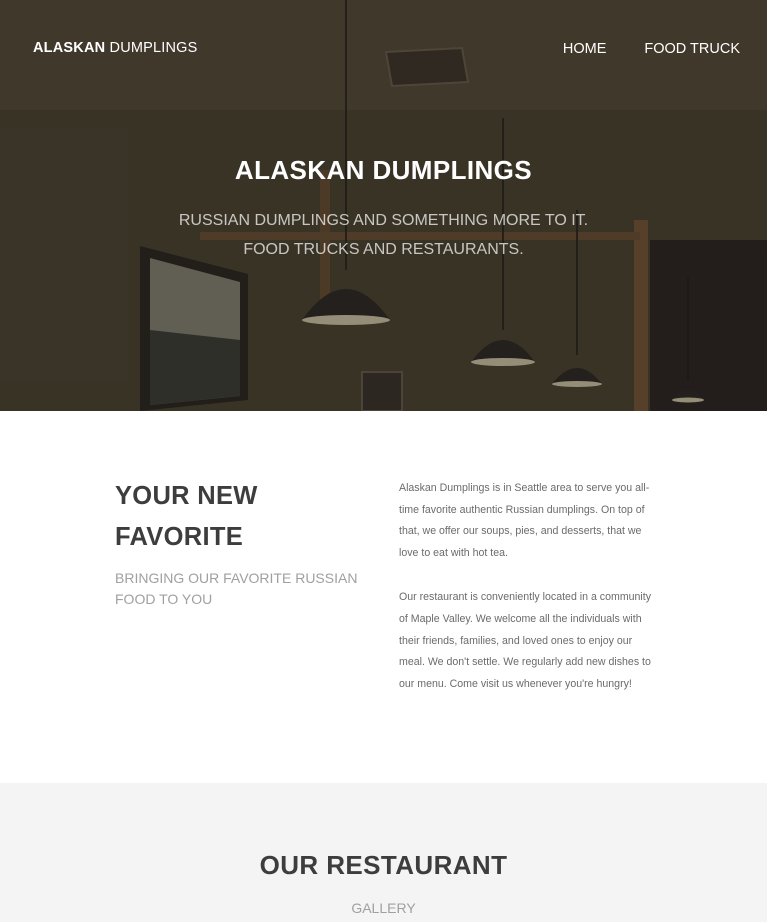  What do you see at coordinates (383, 170) in the screenshot?
I see `hero-title: ALASKAN DUMPLINGS` at bounding box center [383, 170].